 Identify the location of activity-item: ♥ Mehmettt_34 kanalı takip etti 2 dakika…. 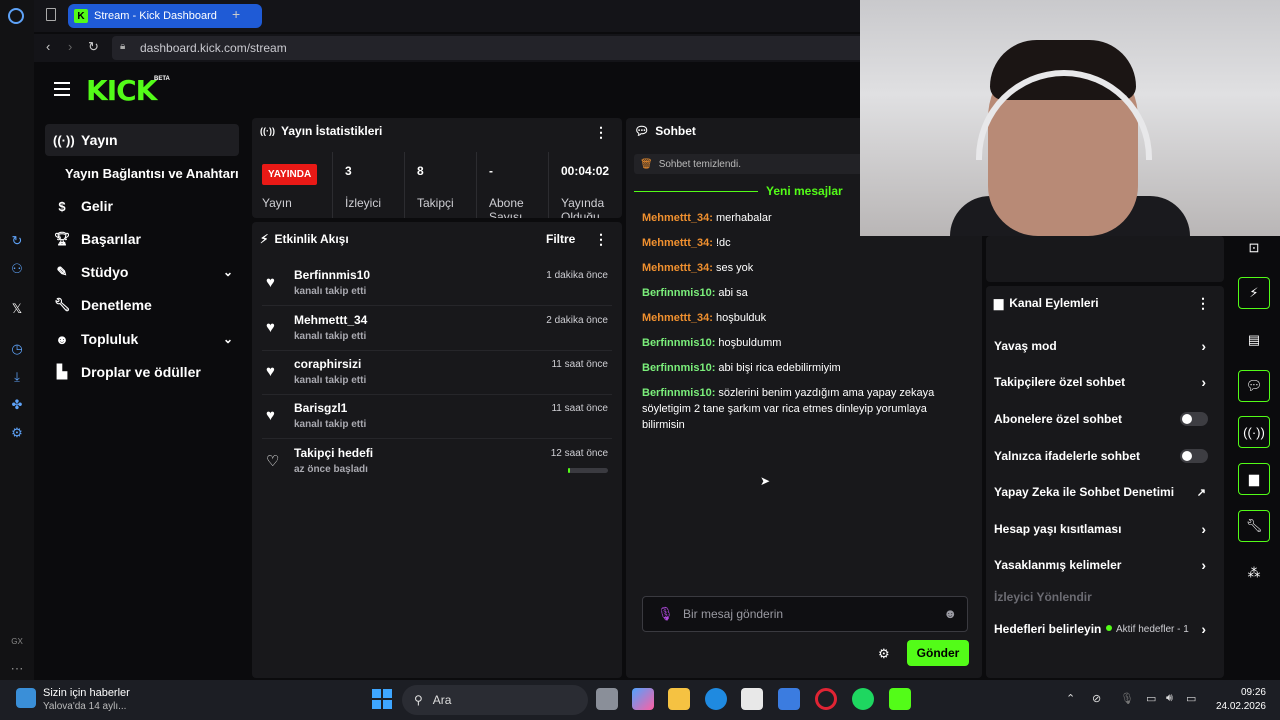
(437, 331).